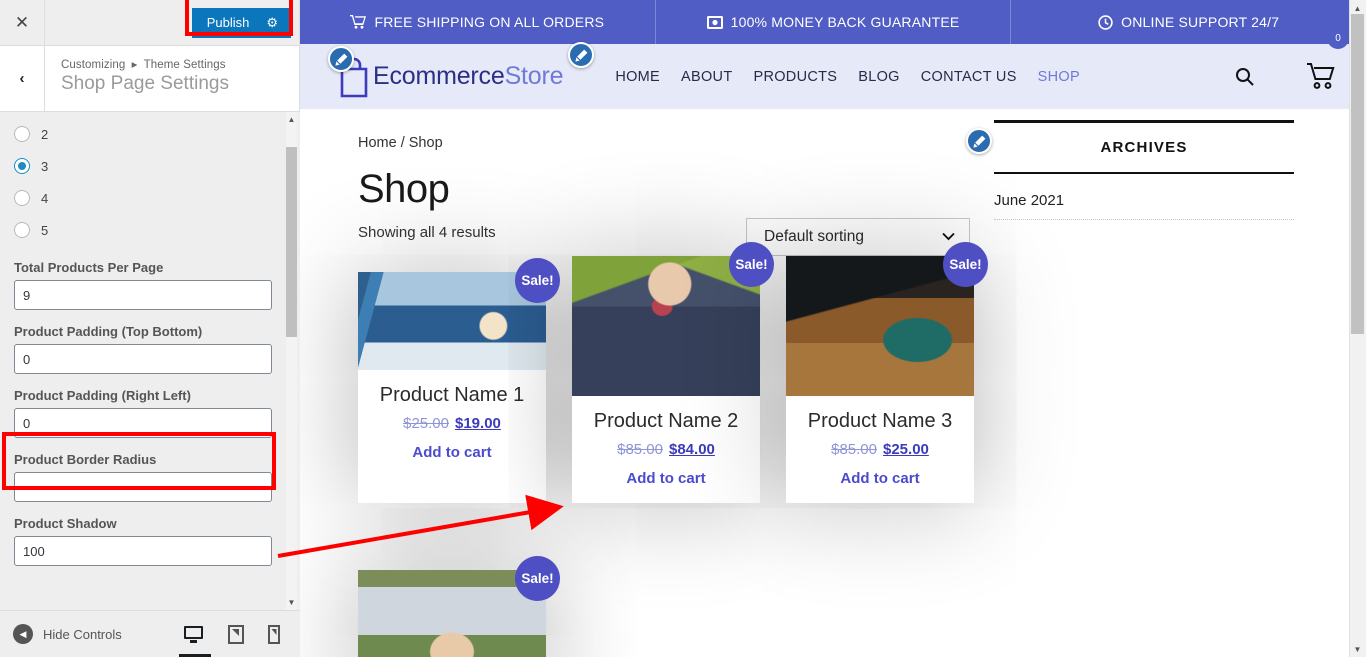 The image size is (1366, 657). I want to click on radio-label: 5, so click(45, 230).